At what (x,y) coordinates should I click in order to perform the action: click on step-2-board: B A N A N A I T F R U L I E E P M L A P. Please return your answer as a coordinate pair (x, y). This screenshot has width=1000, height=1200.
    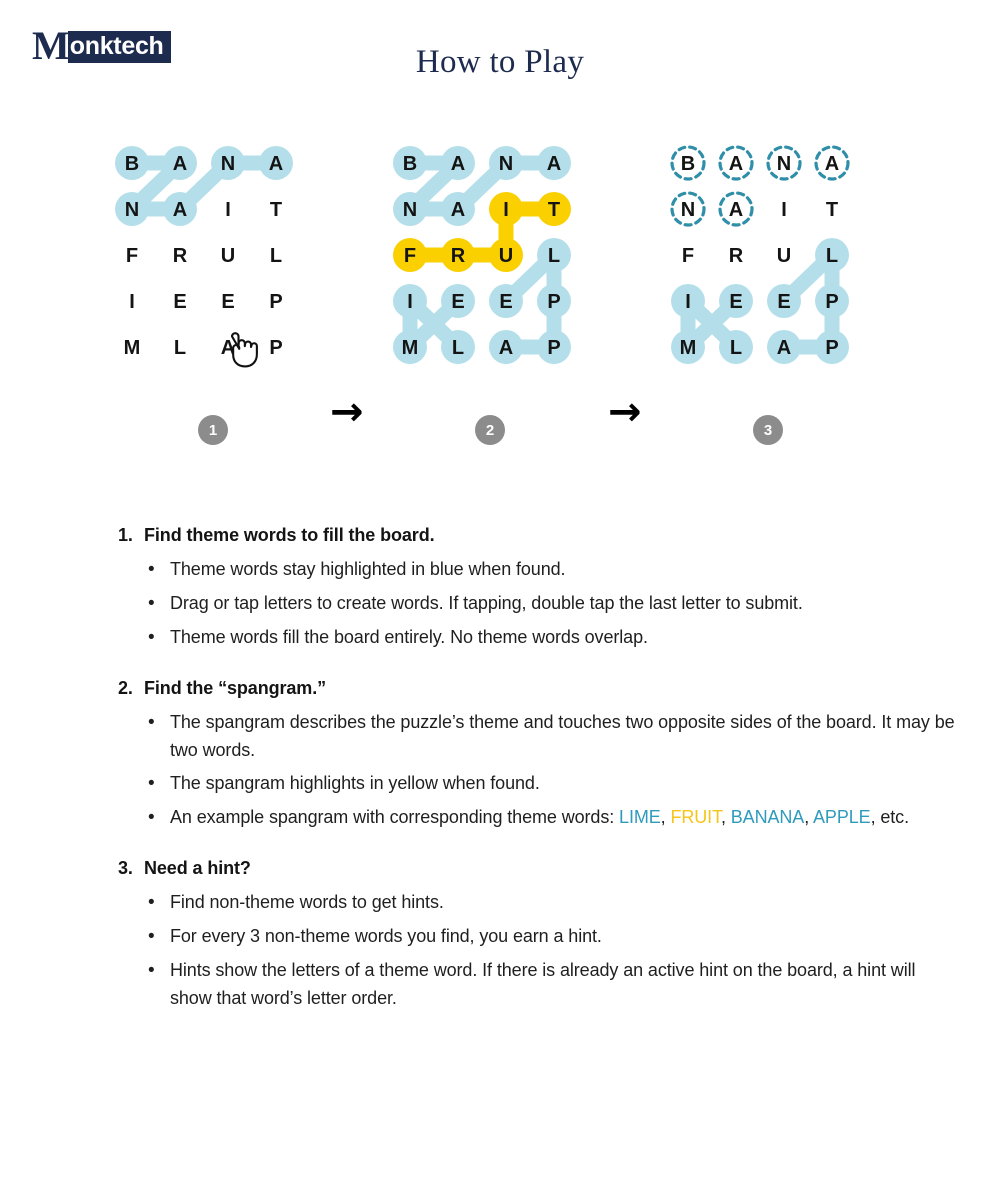
    Looking at the image, I should click on (506, 270).